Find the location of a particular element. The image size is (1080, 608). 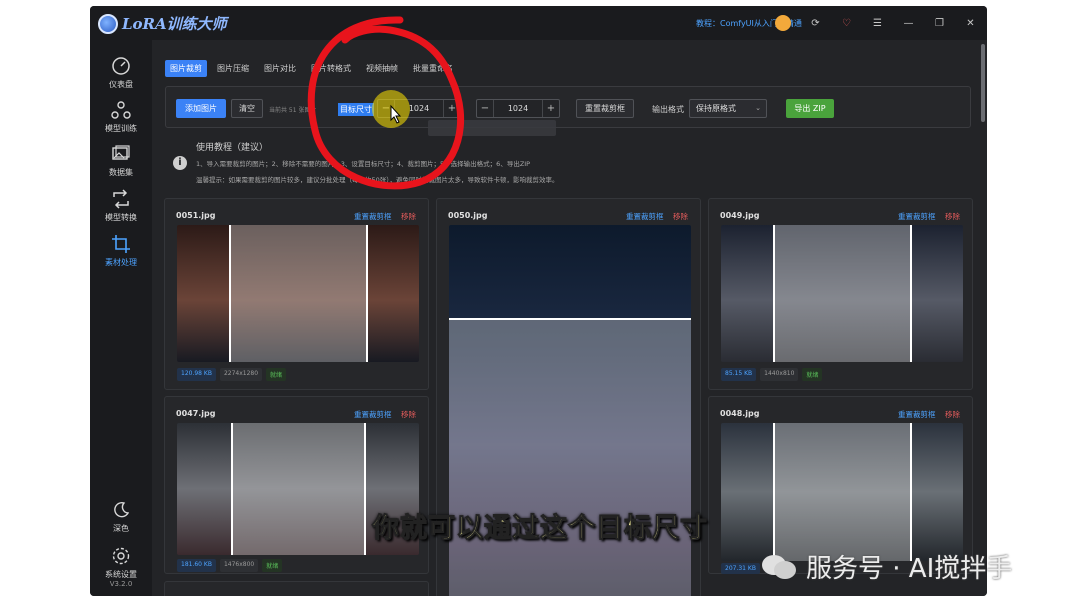

sidebar-item-material: 素材处理 is located at coordinates (121, 251).